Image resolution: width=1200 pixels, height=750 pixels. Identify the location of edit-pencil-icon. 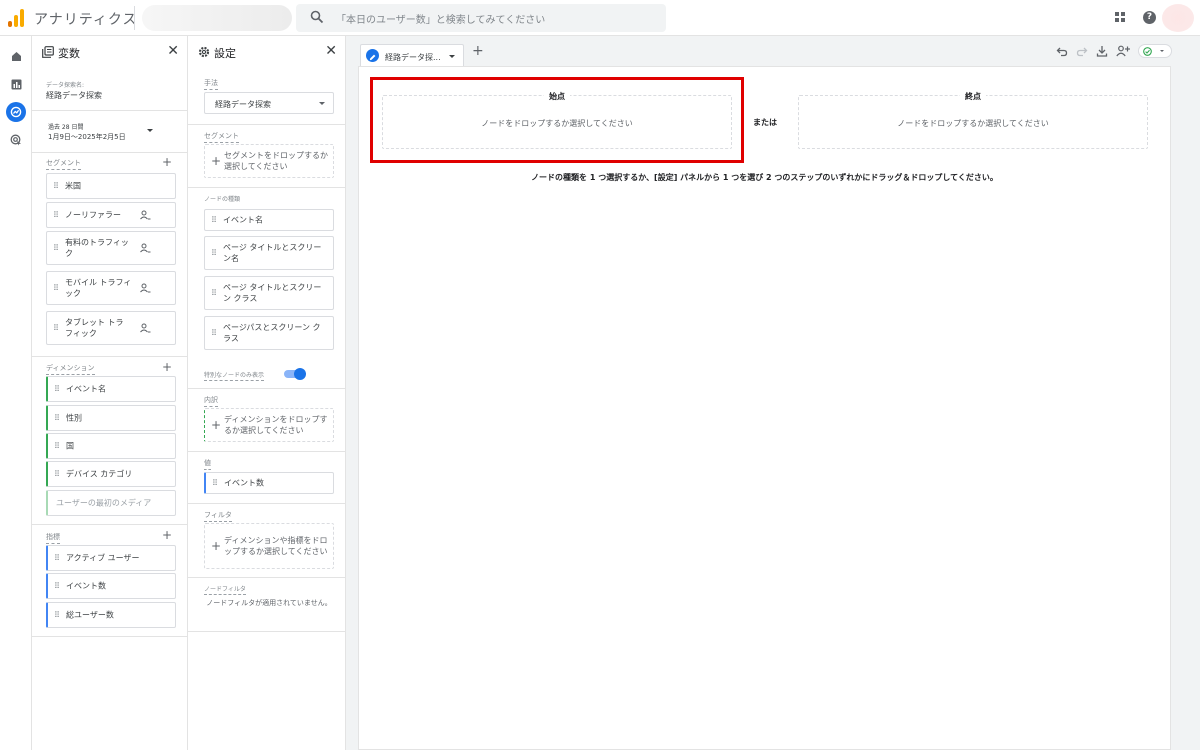
(372, 55).